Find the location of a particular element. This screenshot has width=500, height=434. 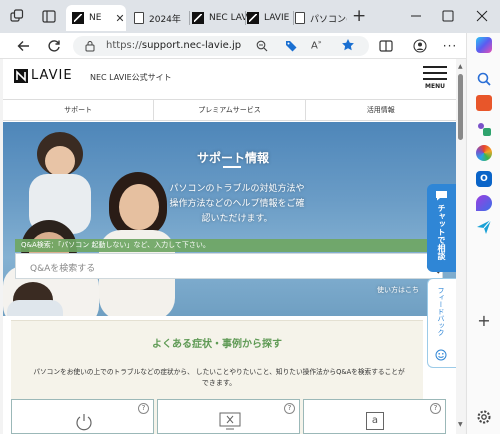

nav-item-tips: 活用情報 is located at coordinates (381, 110).